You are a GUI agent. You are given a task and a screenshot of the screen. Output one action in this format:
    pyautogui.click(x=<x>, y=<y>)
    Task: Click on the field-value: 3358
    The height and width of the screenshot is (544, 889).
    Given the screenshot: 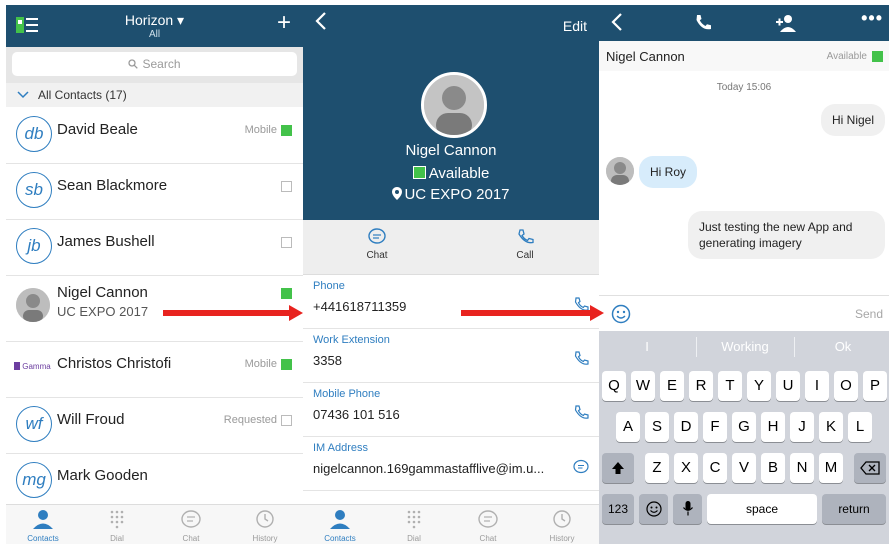 What is the action you would take?
    pyautogui.click(x=327, y=360)
    